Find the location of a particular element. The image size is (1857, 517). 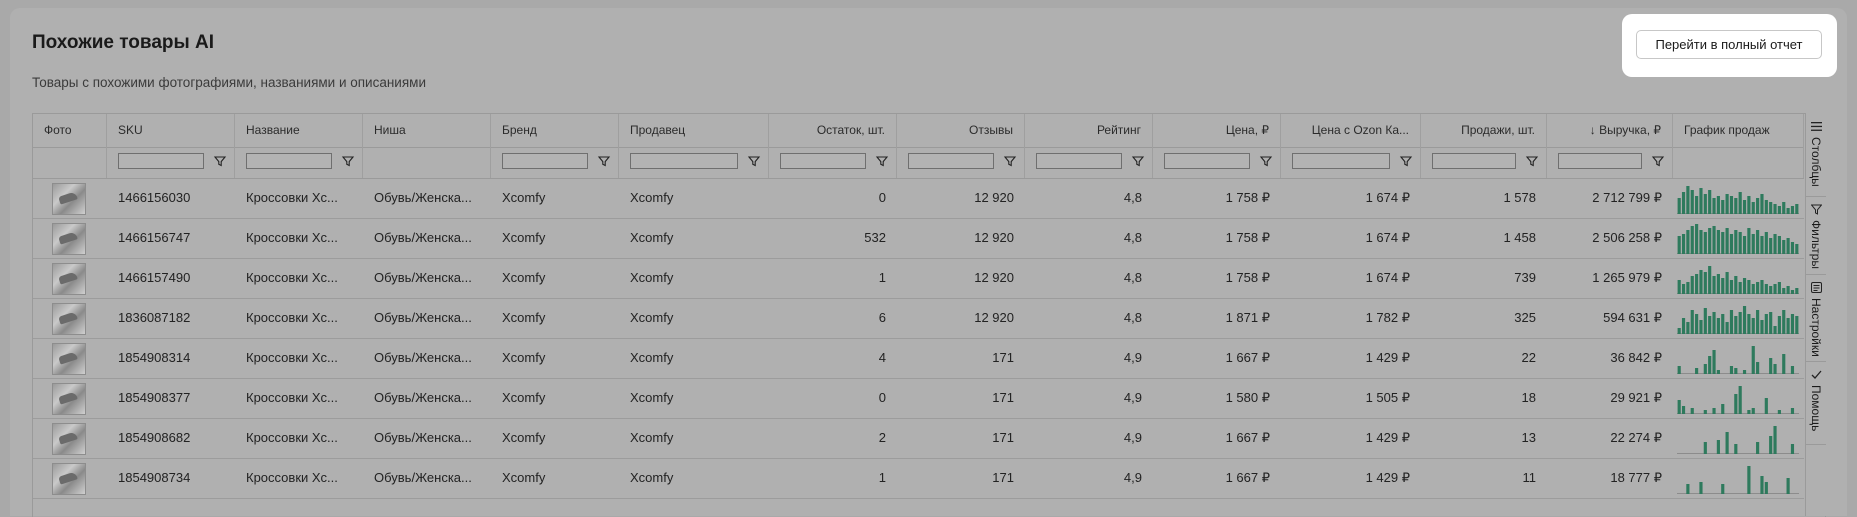

filter-input-rating is located at coordinates (1079, 161).